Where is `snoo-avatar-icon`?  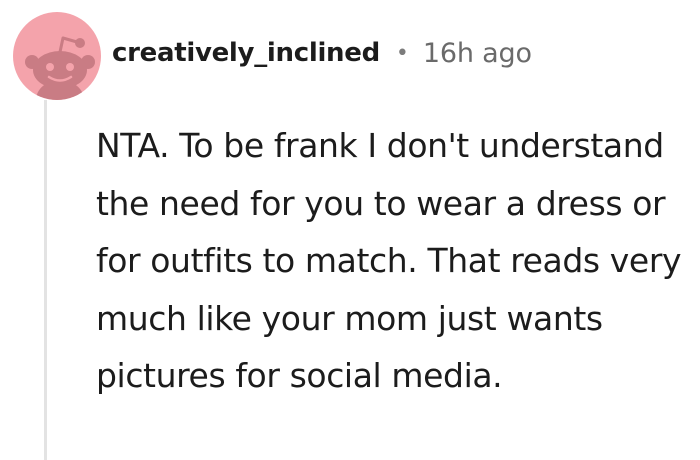
snoo-avatar-icon is located at coordinates (60, 68).